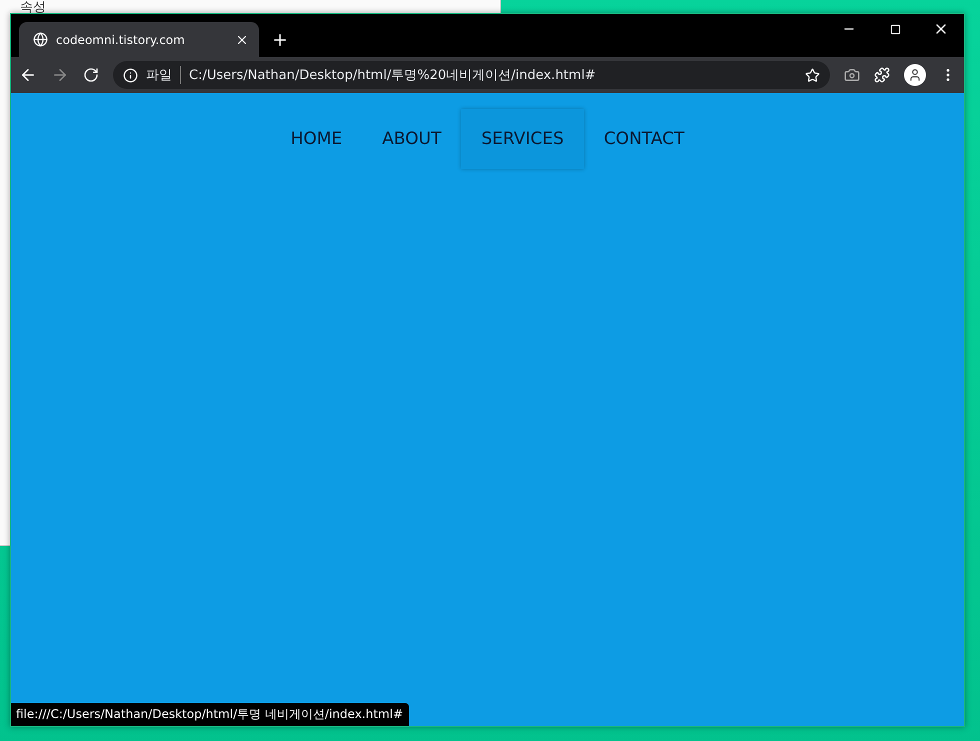 The image size is (980, 741). What do you see at coordinates (316, 139) in the screenshot?
I see `nav-link: HOME` at bounding box center [316, 139].